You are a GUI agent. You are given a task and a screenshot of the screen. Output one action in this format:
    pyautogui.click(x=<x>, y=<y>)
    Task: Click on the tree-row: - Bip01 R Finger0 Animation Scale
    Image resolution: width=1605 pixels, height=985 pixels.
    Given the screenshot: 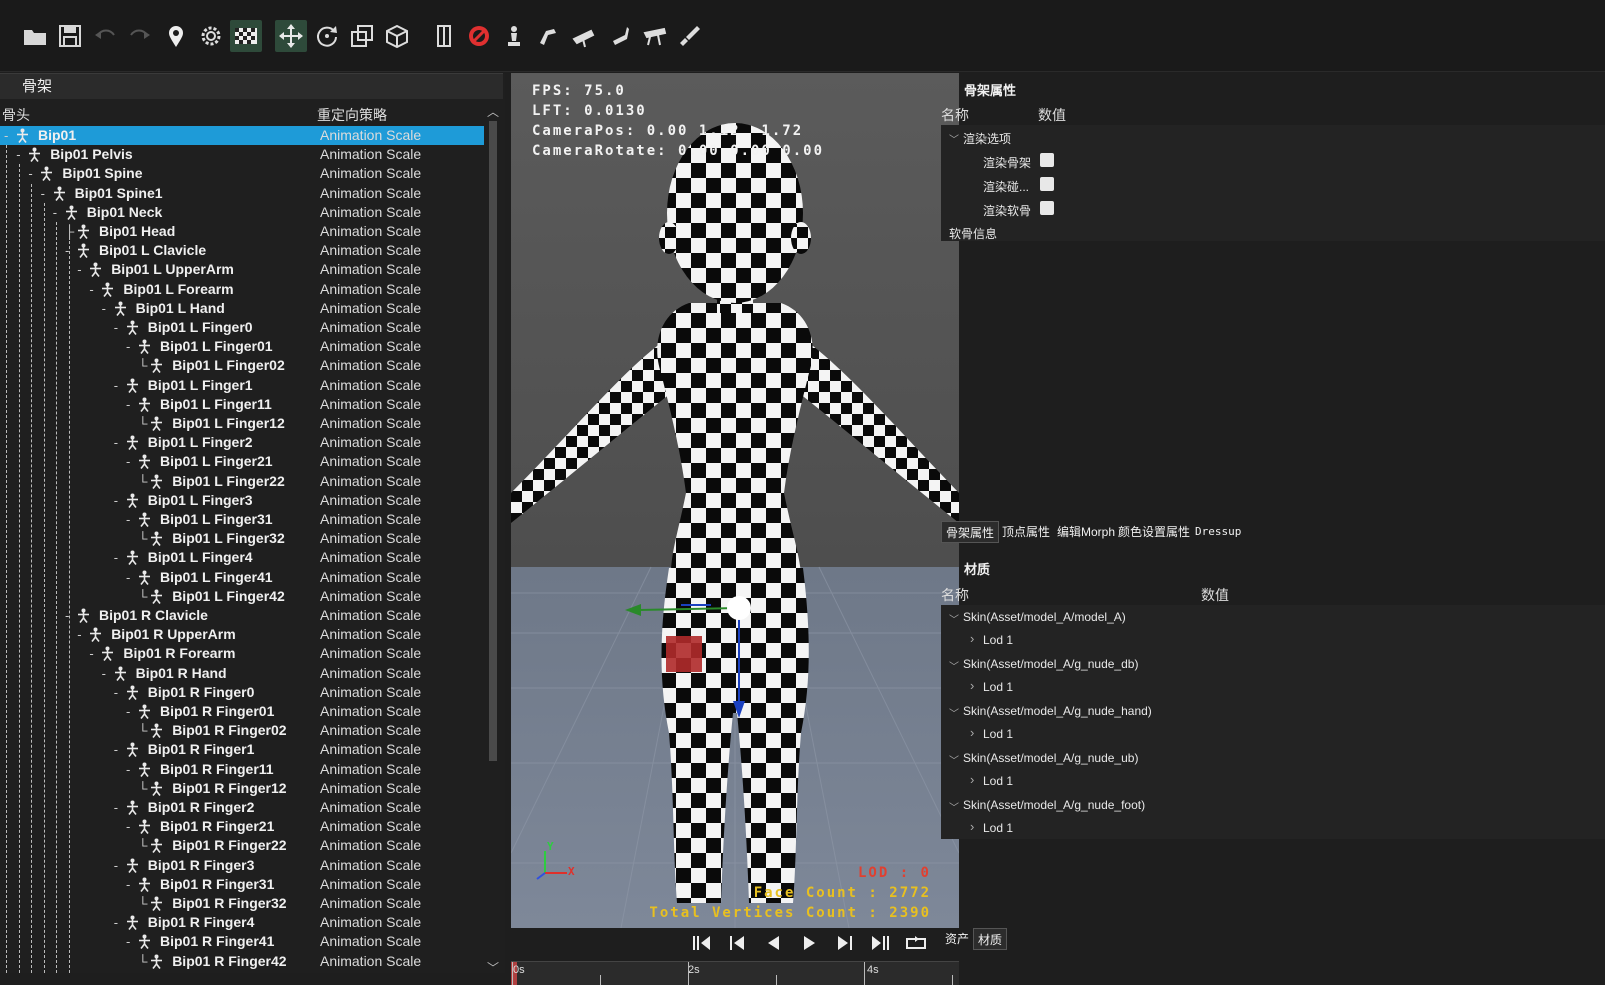 What is the action you would take?
    pyautogui.click(x=242, y=692)
    